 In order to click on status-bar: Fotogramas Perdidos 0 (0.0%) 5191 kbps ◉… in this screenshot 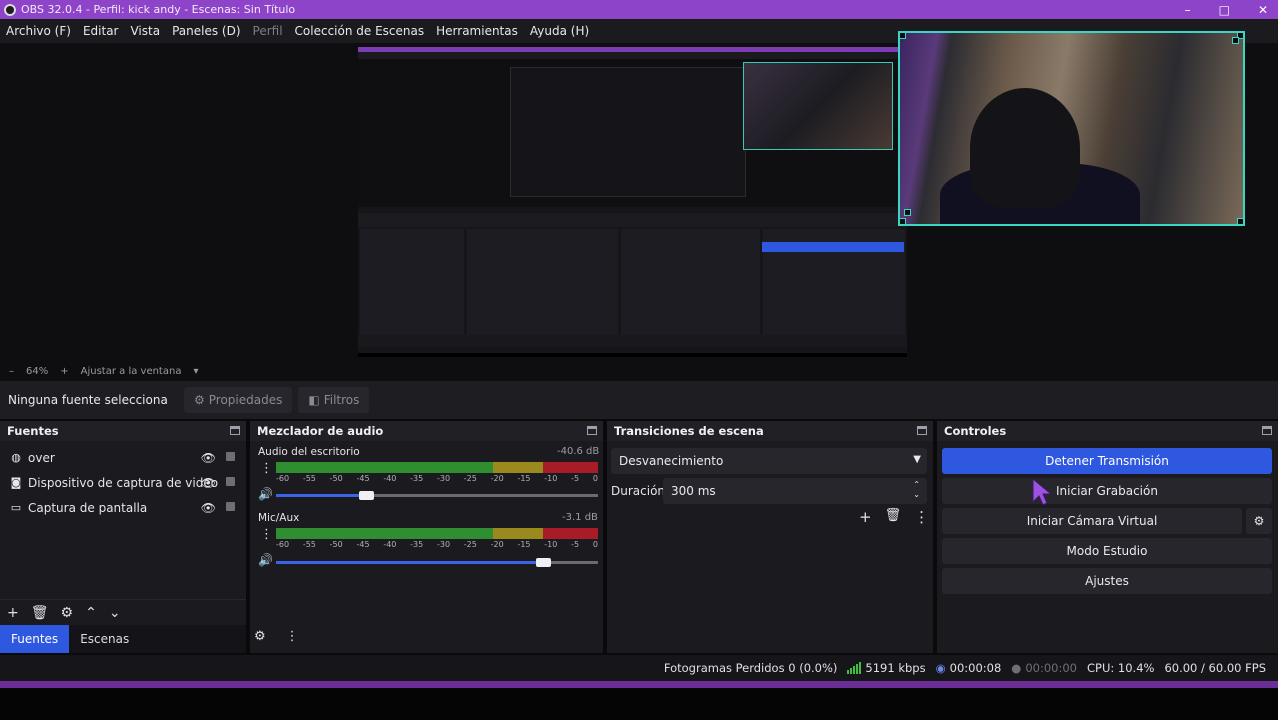, I will do `click(639, 668)`.